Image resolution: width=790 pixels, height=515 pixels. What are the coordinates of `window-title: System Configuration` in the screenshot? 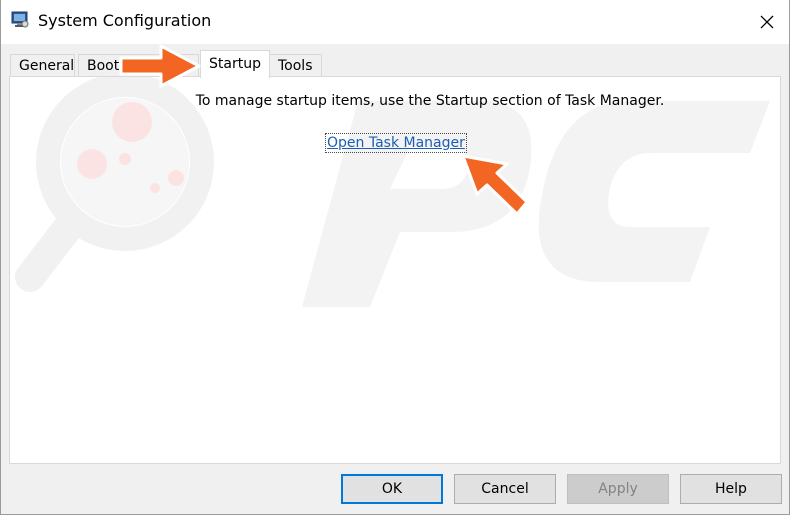 It's located at (125, 20).